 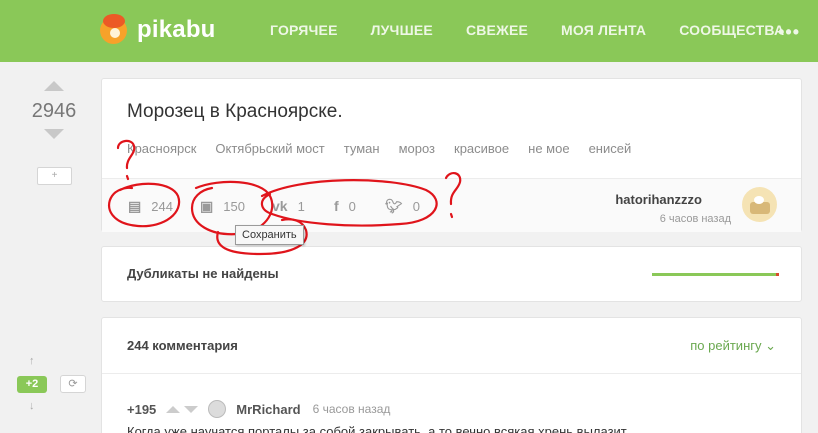 I want to click on tag-item: Красноярск, so click(x=161, y=148).